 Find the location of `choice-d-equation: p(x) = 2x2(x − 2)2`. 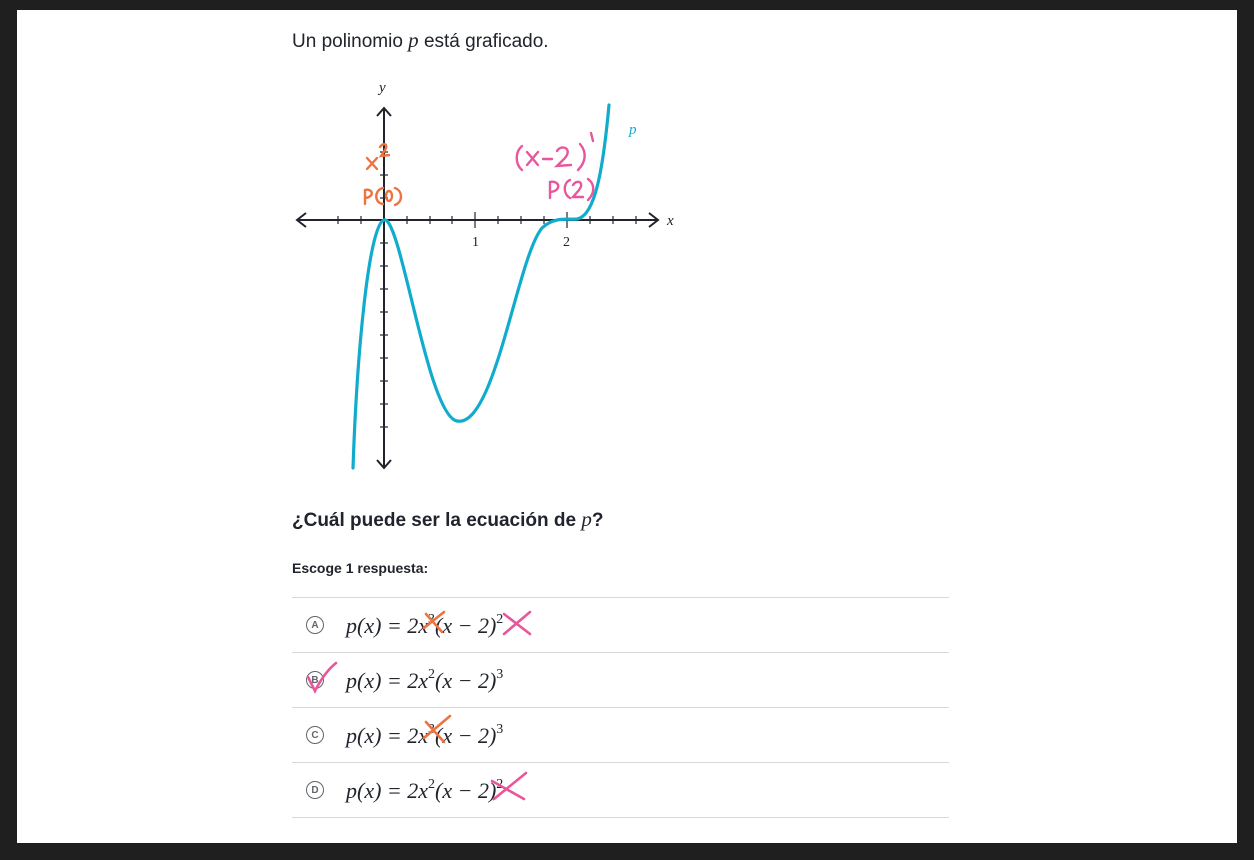

choice-d-equation: p(x) = 2x2(x − 2)2 is located at coordinates (437, 787).